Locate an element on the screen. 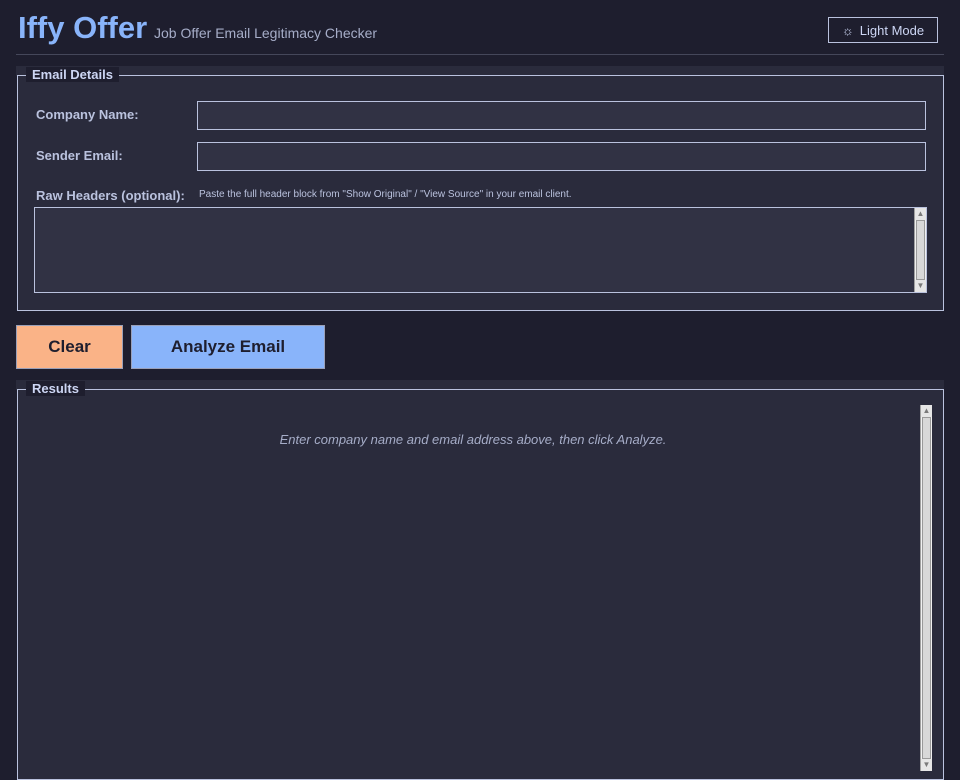  light-mode-toggle-button: ☼ Light Mode is located at coordinates (883, 30).